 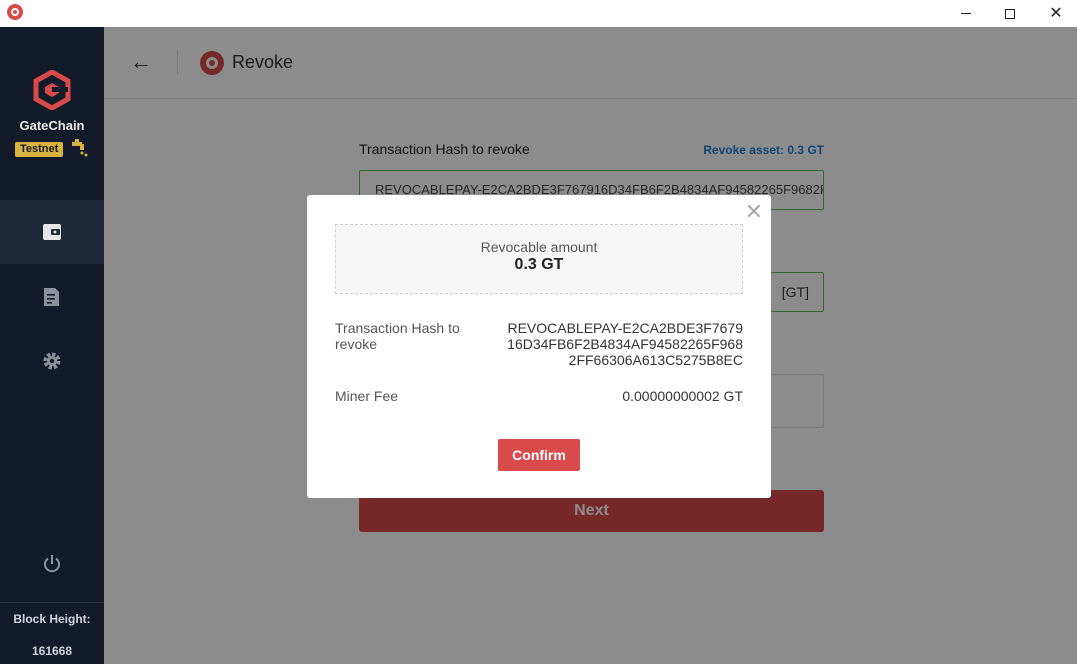 I want to click on revocable-amount-card: Revocable amount 0.3 GT, so click(x=539, y=259).